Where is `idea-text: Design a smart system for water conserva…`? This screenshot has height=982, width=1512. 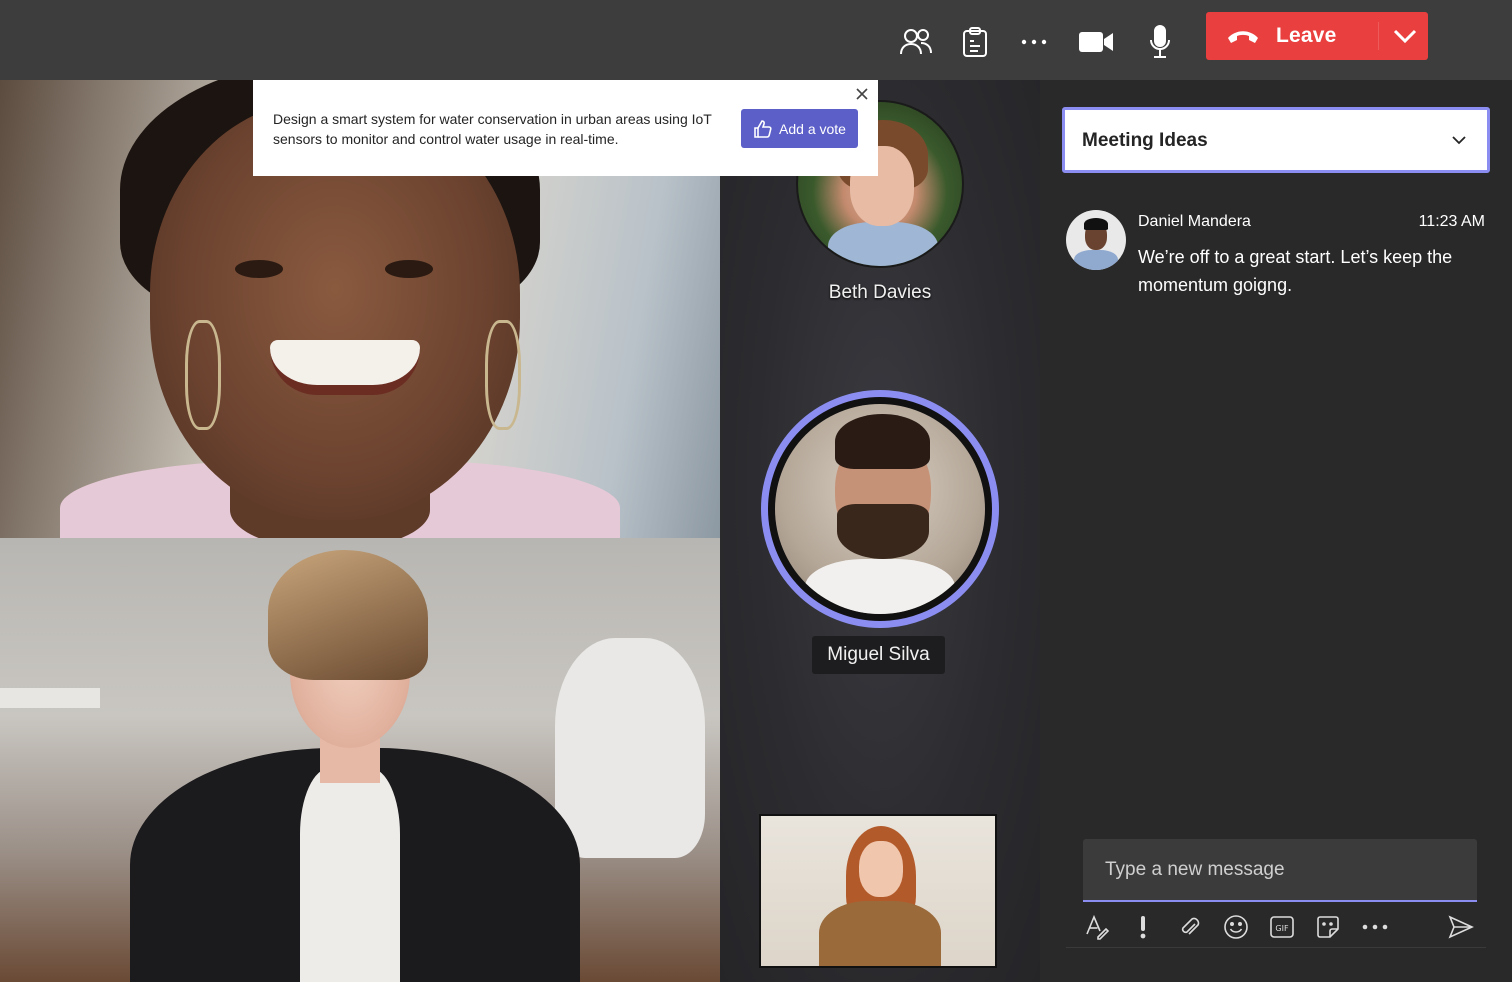 idea-text: Design a smart system for water conserva… is located at coordinates (492, 129).